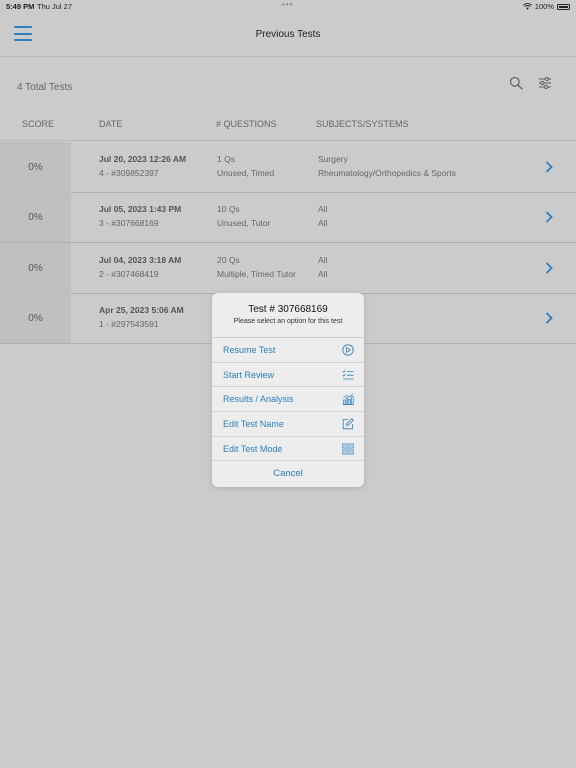 Image resolution: width=576 pixels, height=768 pixels. Describe the element at coordinates (527, 6) in the screenshot. I see `wifi-icon` at that location.